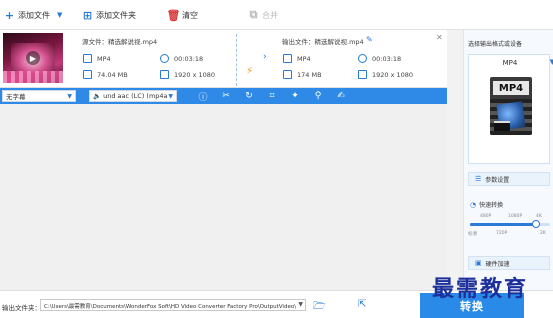 The image size is (553, 318). Describe the element at coordinates (9, 15) in the screenshot. I see `plus-icon: +` at that location.